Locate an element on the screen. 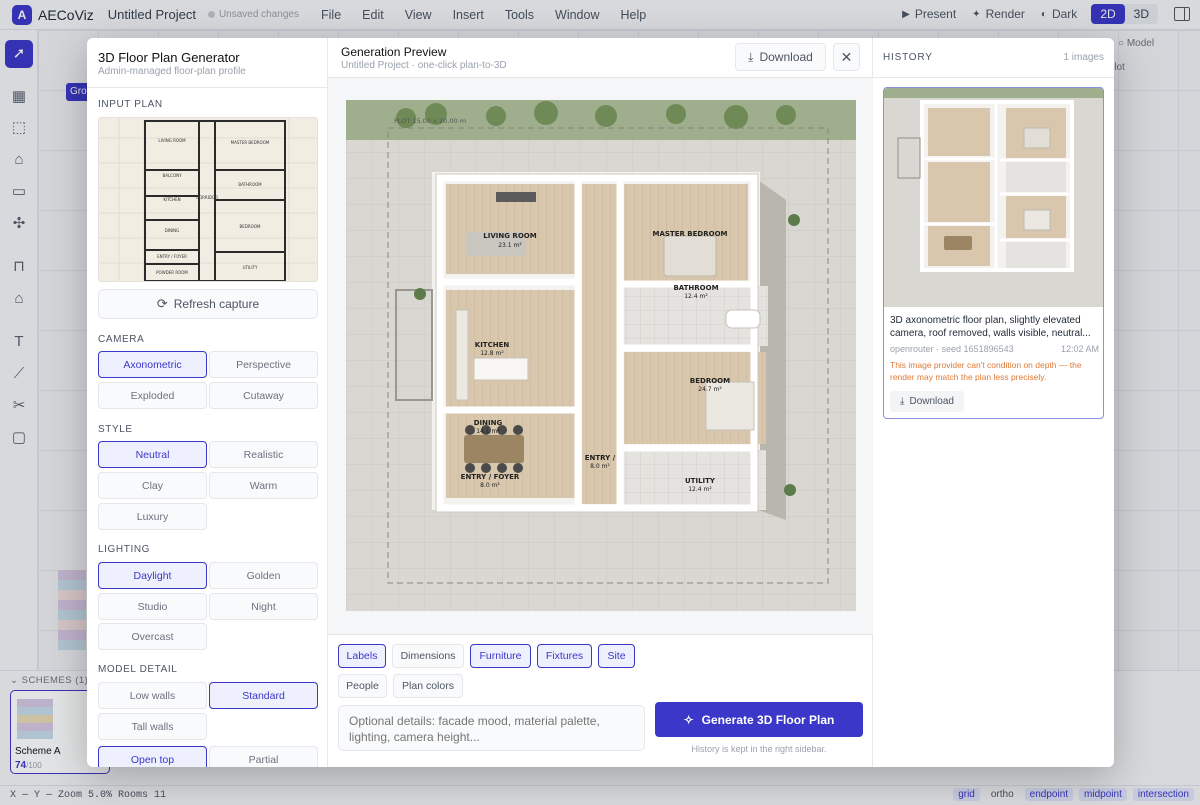 This screenshot has height=805, width=1200. toggle-fixtures: Fixtures is located at coordinates (564, 656).